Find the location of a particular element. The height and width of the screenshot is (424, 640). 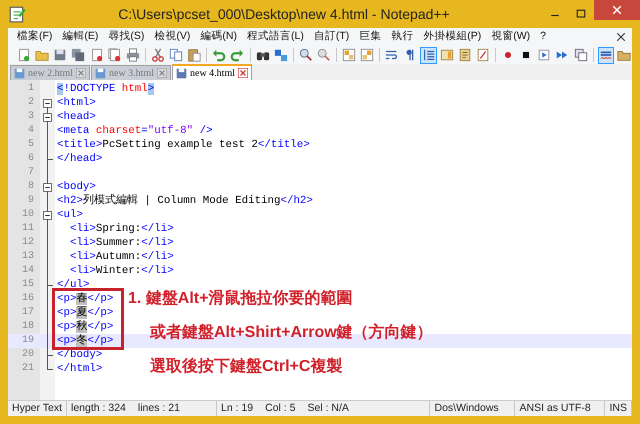

line-number: 19 is located at coordinates (27, 341).